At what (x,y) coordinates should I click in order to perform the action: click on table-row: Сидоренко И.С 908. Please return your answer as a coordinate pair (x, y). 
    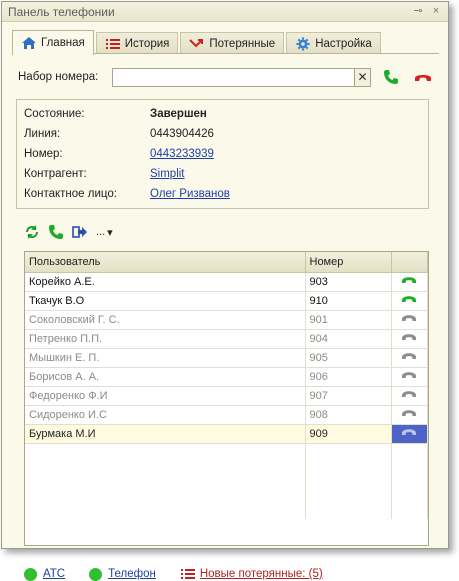
    Looking at the image, I should click on (226, 415).